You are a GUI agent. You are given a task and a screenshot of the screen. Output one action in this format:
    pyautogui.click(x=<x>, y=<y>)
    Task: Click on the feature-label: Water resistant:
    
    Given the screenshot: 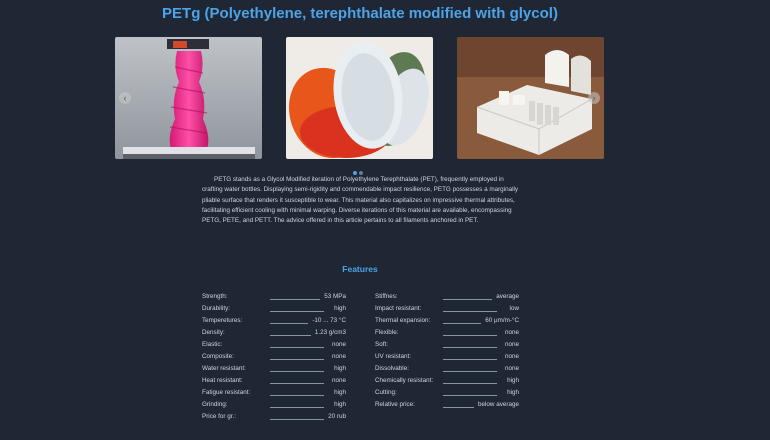 What is the action you would take?
    pyautogui.click(x=224, y=368)
    